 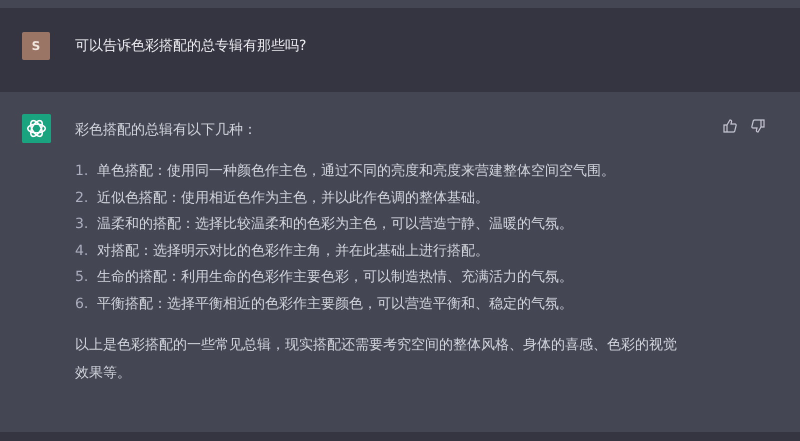 I want to click on list-item-text: 温柔和的搭配：选择比较温柔和的色彩为主色，可以营造宁静、温暖的气氛。, so click(x=335, y=224).